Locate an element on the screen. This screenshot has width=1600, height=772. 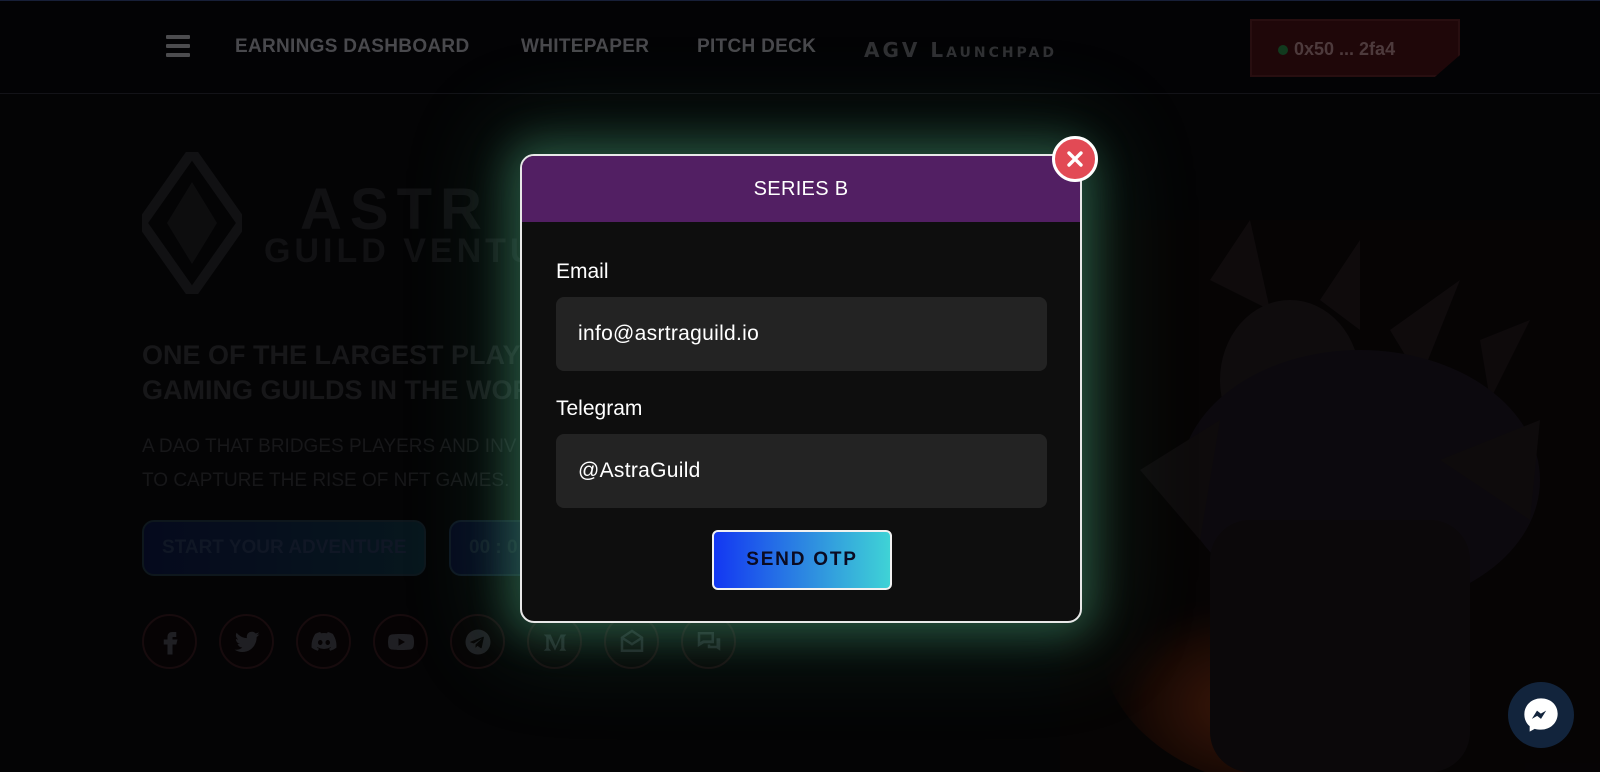
modal-title: SERIES B is located at coordinates (801, 188).